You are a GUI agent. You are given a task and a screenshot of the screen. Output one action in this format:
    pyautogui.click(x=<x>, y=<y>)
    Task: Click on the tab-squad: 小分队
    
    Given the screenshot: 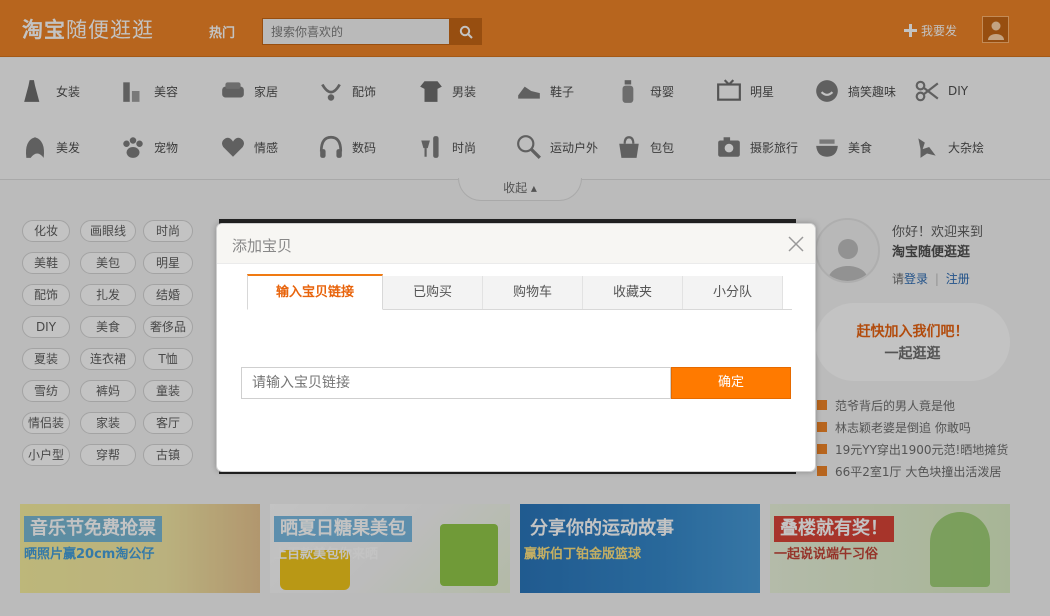 What is the action you would take?
    pyautogui.click(x=733, y=292)
    